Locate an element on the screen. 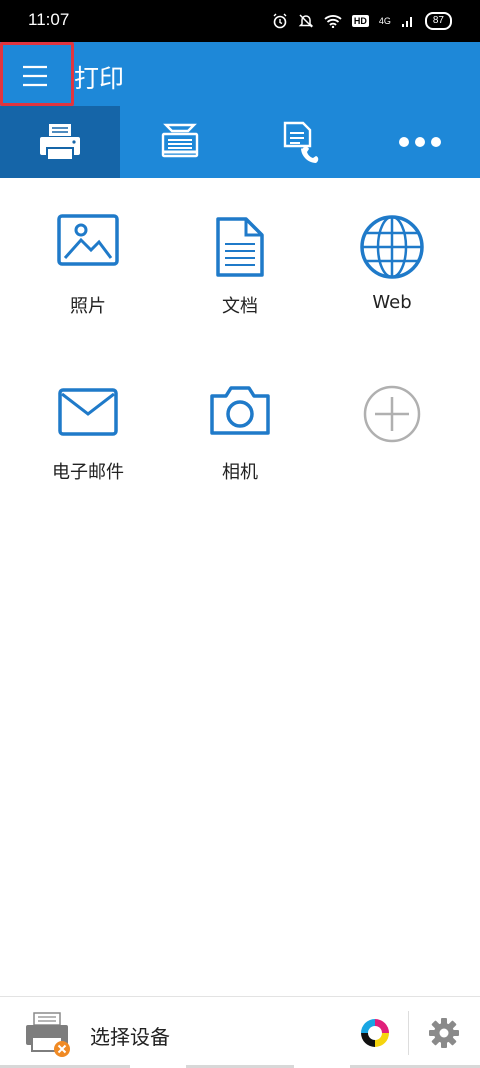 This screenshot has height=1068, width=480. tab-bar is located at coordinates (240, 142).